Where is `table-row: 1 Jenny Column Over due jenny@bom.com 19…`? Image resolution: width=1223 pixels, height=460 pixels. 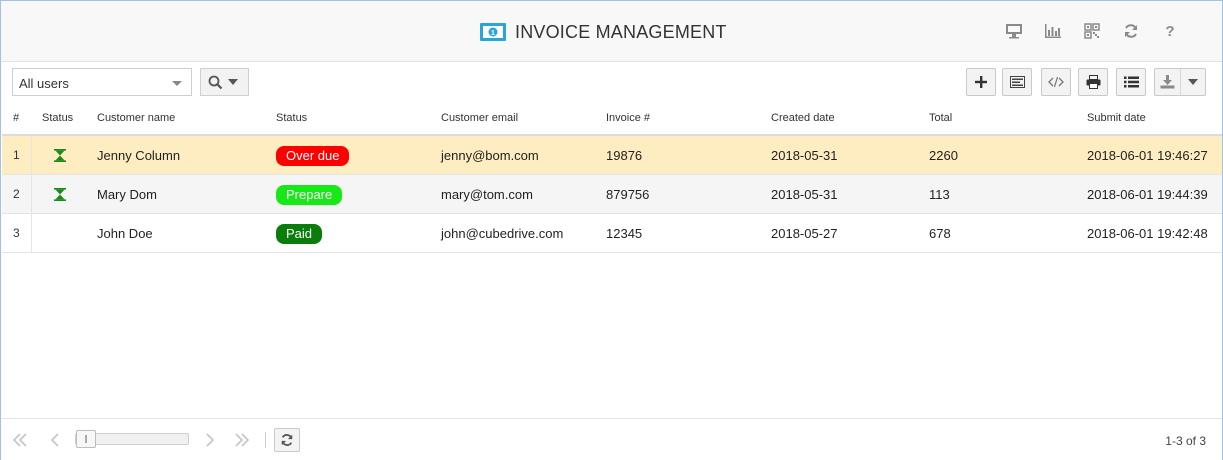 table-row: 1 Jenny Column Over due jenny@bom.com 19… is located at coordinates (612, 155).